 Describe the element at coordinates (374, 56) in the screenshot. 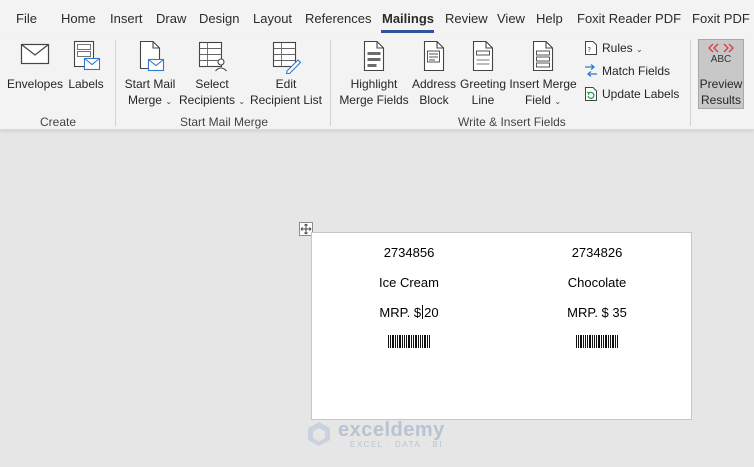

I see `highlight-merge-fields-icon` at that location.